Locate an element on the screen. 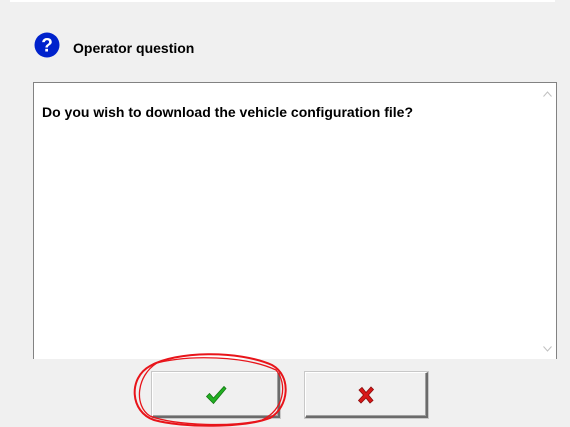  scroll-up-arrow-icon is located at coordinates (547, 93).